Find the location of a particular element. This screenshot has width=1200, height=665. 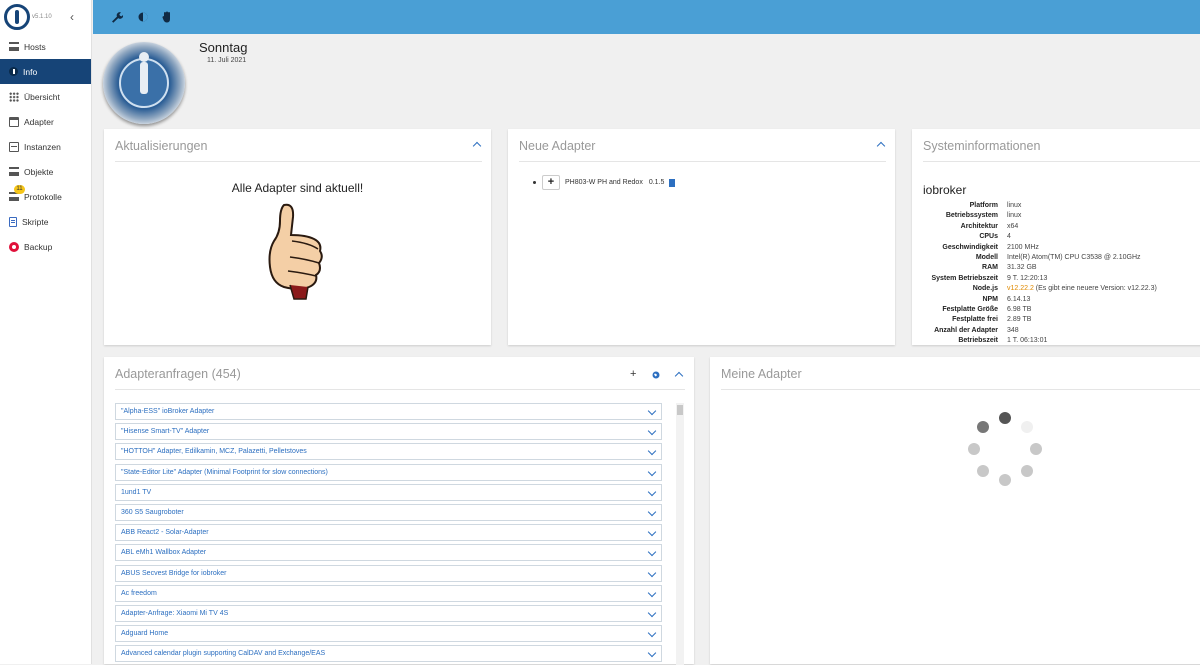

adapter-request-item: ABB React2 - Solar-Adapter is located at coordinates (388, 533).